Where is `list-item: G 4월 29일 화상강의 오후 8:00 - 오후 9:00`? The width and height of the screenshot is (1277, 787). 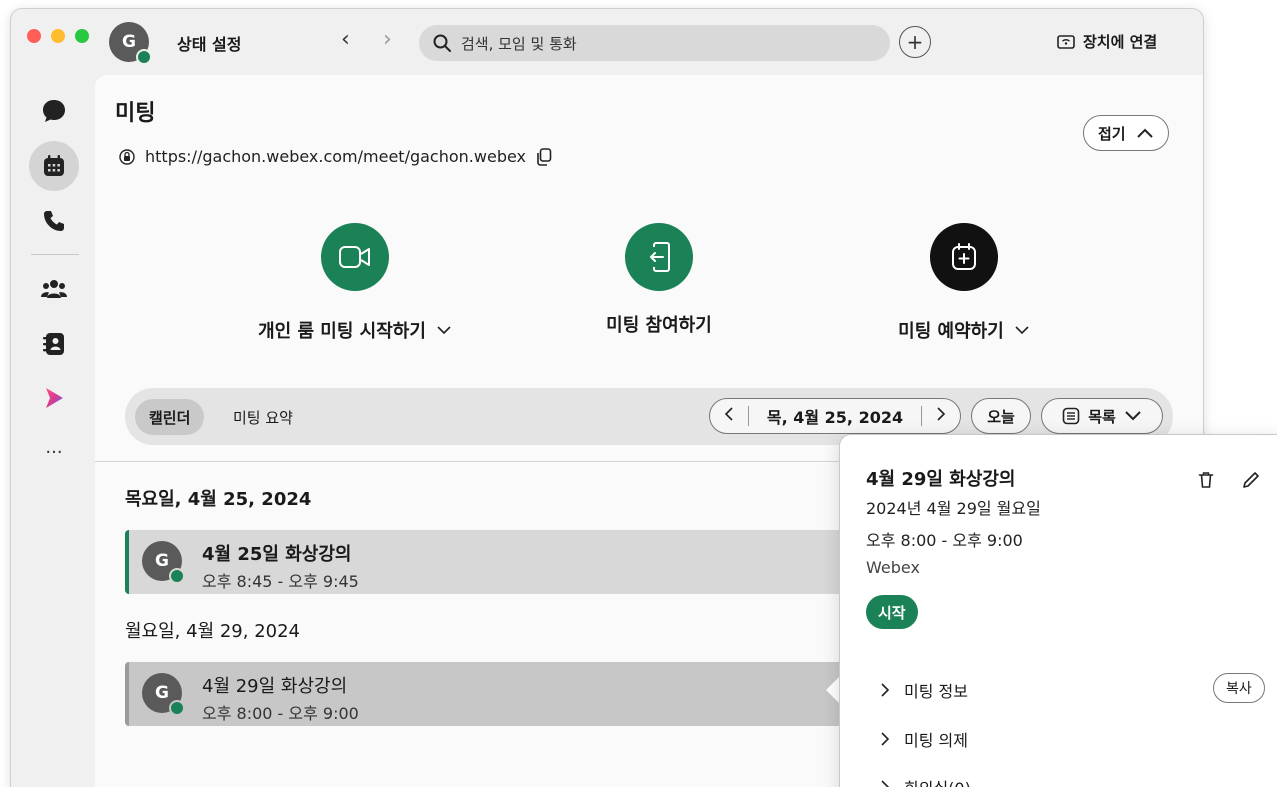 list-item: G 4월 29일 화상강의 오후 8:00 - 오후 9:00 is located at coordinates (485, 694).